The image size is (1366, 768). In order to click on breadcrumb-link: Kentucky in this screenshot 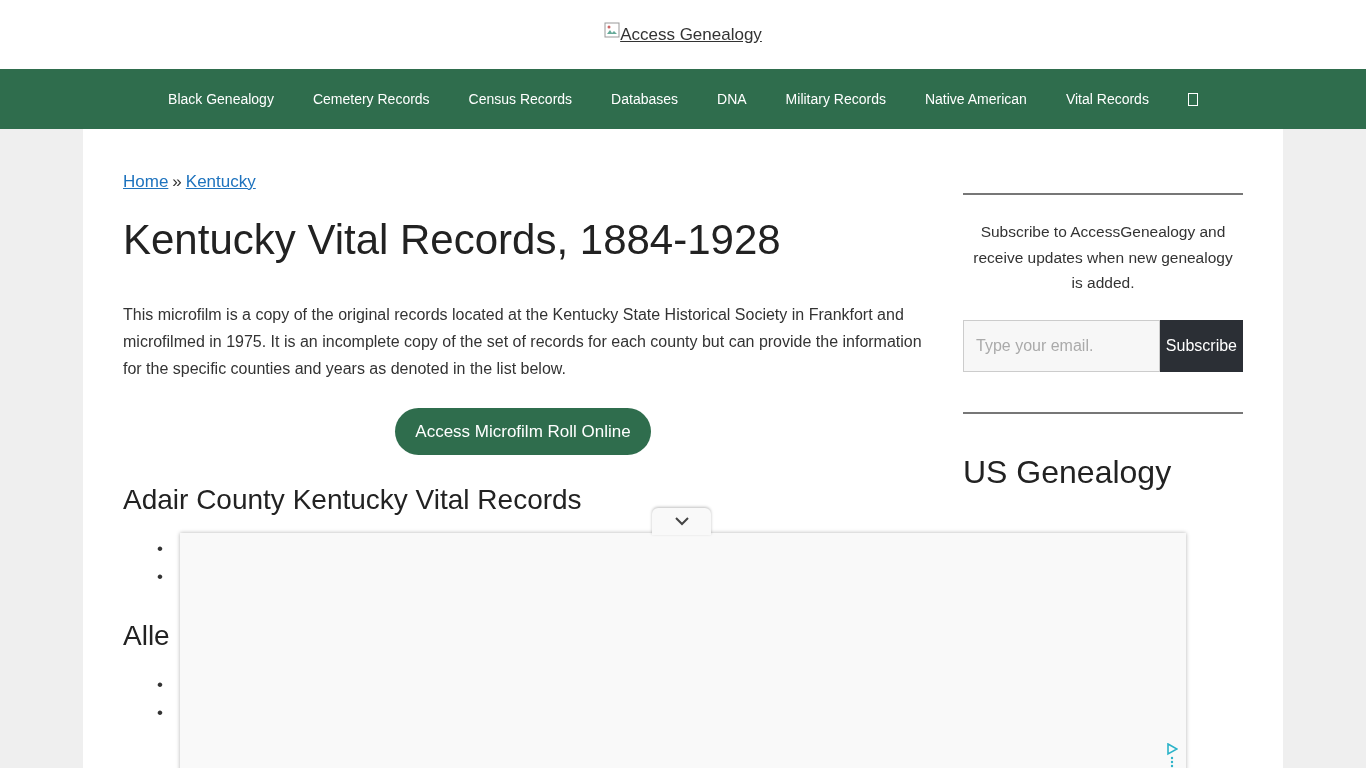, I will do `click(220, 181)`.